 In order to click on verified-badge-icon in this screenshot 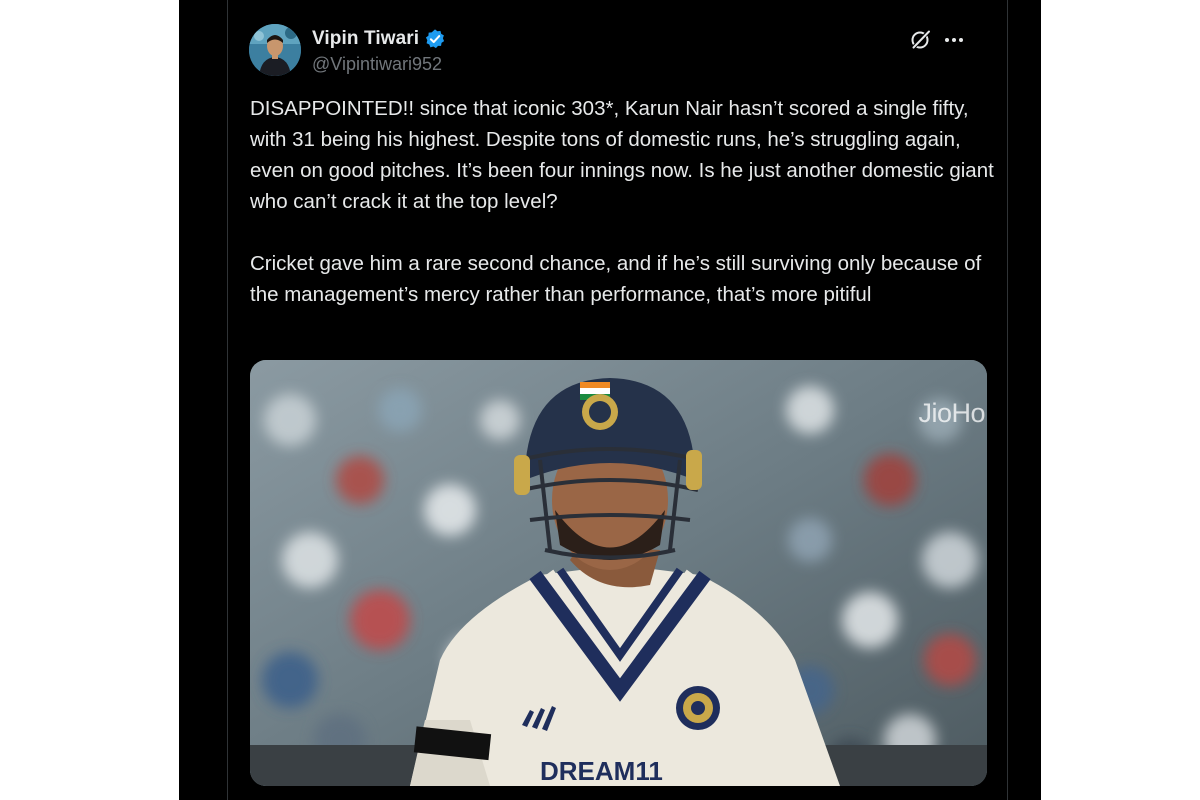, I will do `click(435, 39)`.